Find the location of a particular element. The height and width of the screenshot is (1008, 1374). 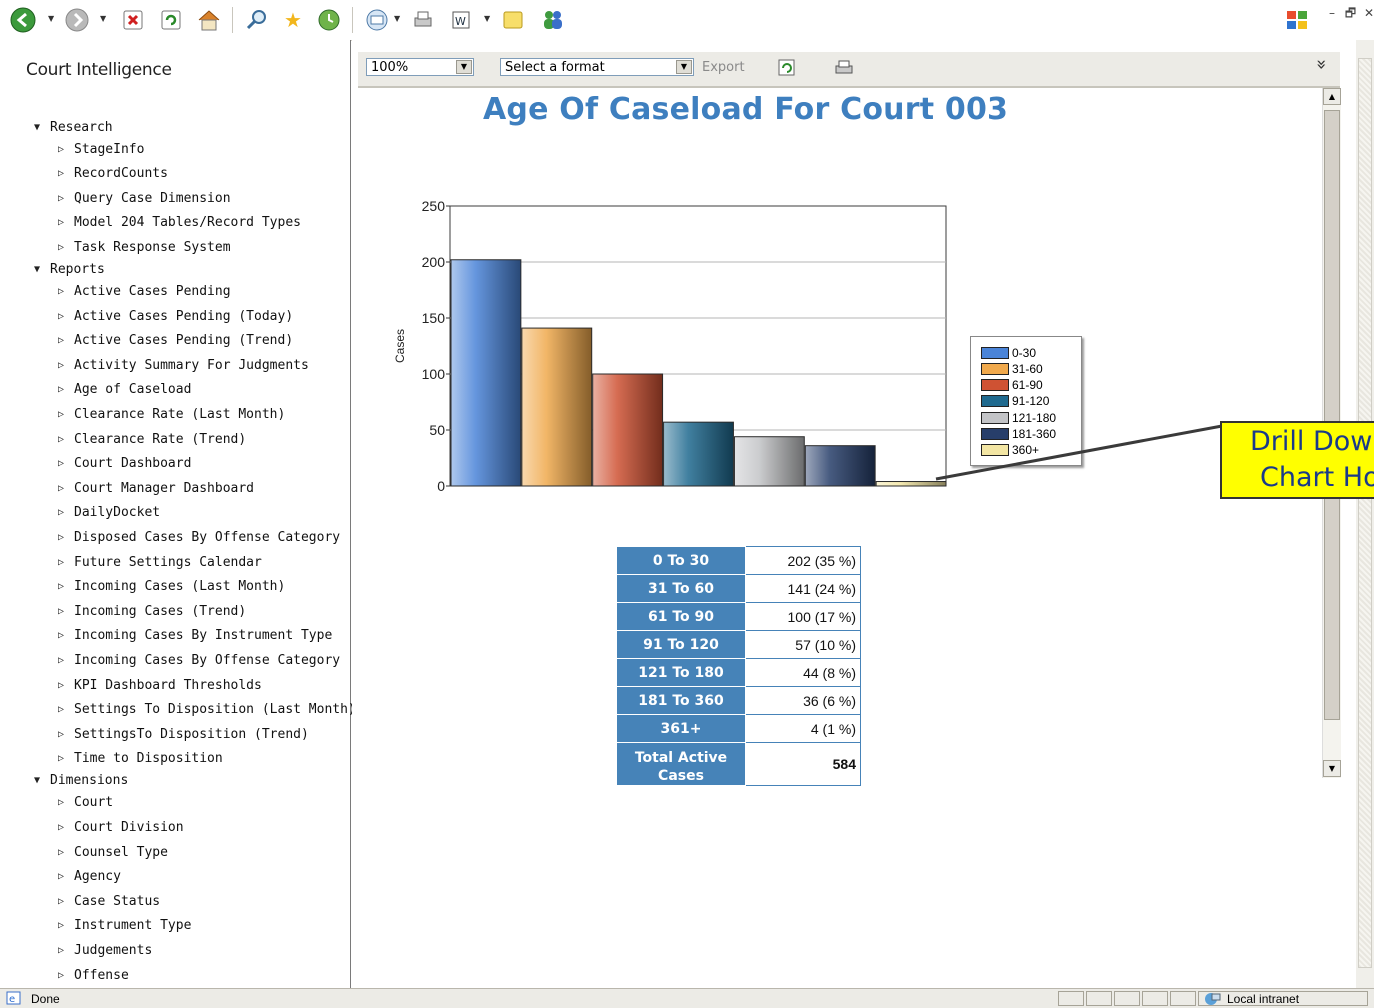

sidebar-item: ▷ RecordCounts is located at coordinates (111, 174).